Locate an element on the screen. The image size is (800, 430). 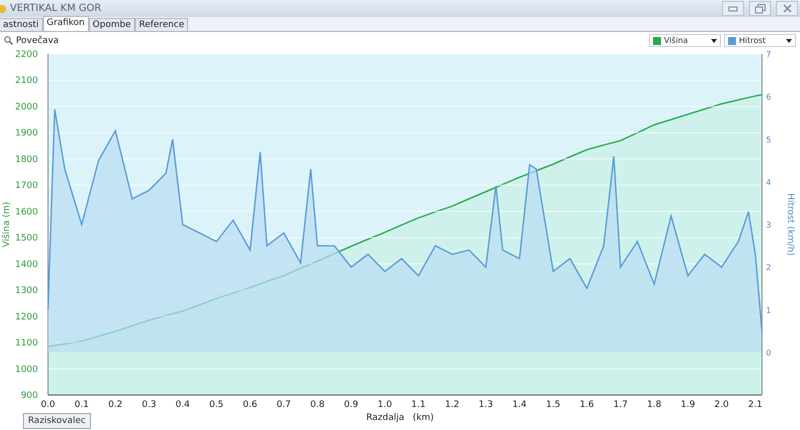
y-tick-label: 1000 is located at coordinates (26, 369).